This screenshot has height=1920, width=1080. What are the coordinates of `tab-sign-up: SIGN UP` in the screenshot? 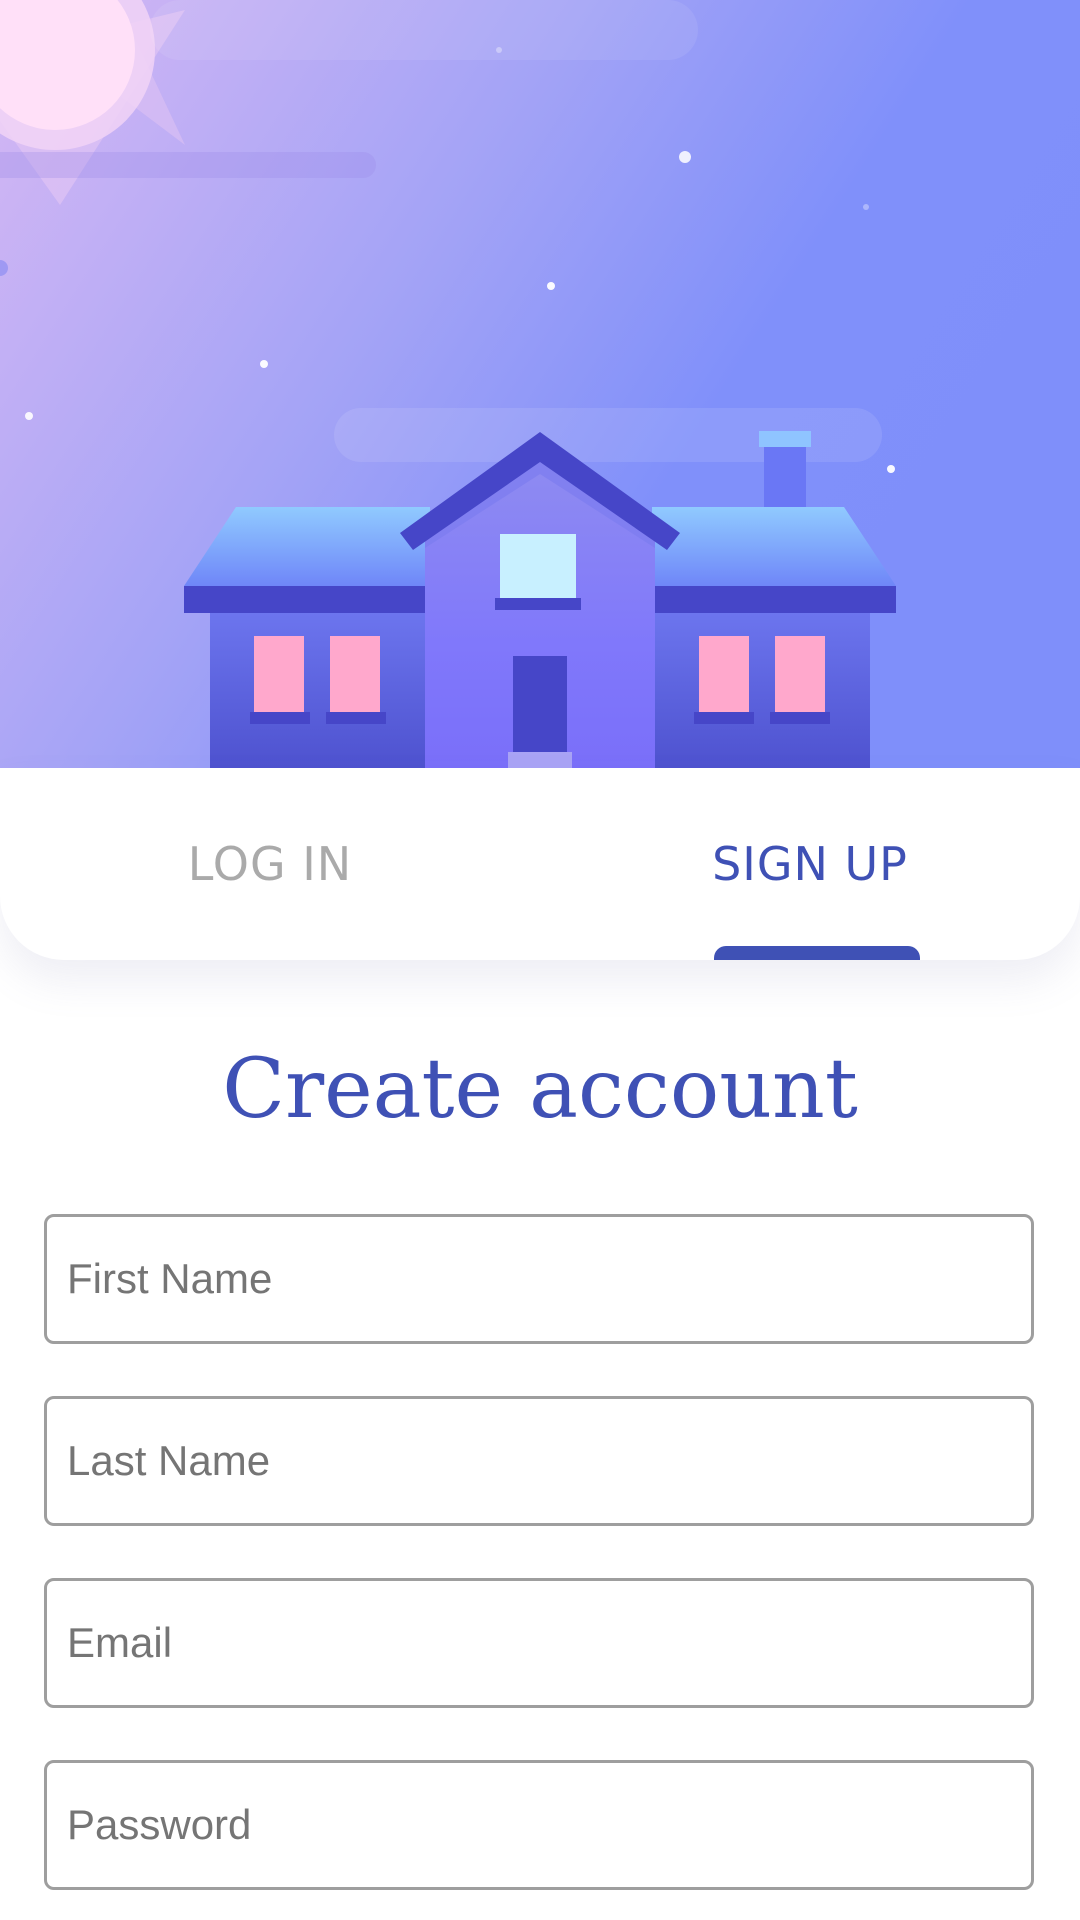 It's located at (810, 864).